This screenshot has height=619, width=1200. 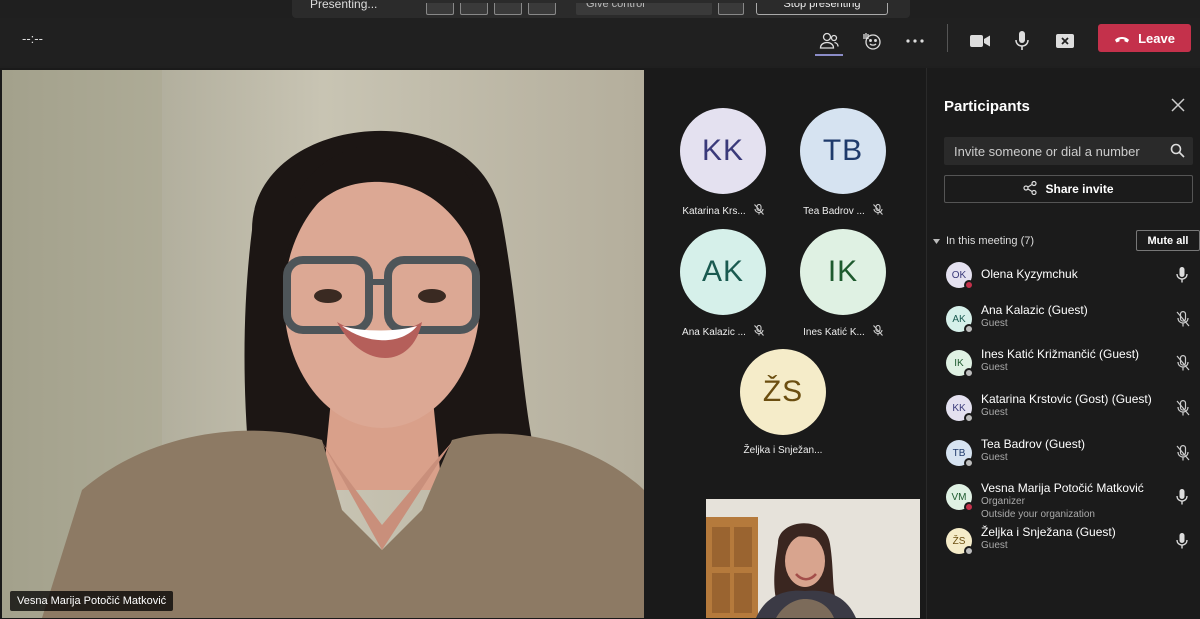 I want to click on leave-button: Leave, so click(x=1144, y=38).